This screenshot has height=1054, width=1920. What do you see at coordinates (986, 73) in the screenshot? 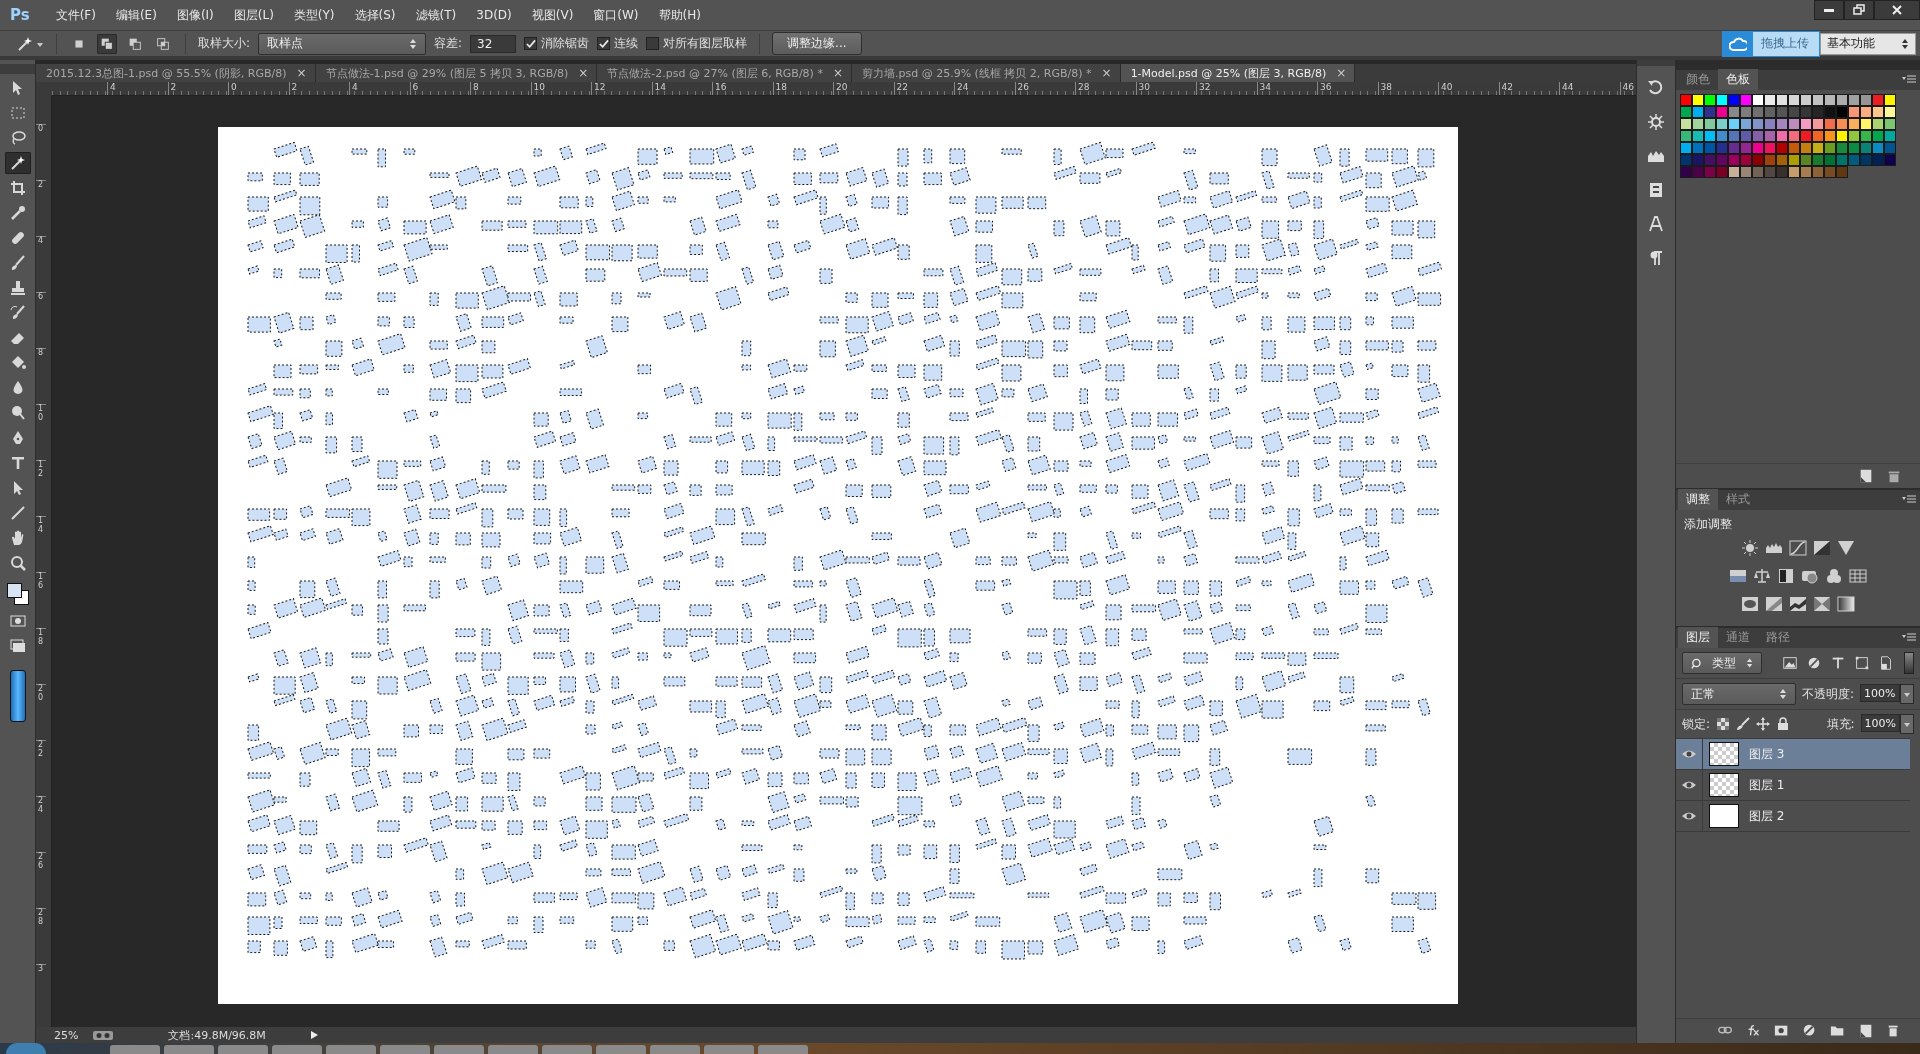
I see `document-tab: 剪力墙.psd @ 25.9% (线框 拷贝 2, RGB/8) * ×` at bounding box center [986, 73].